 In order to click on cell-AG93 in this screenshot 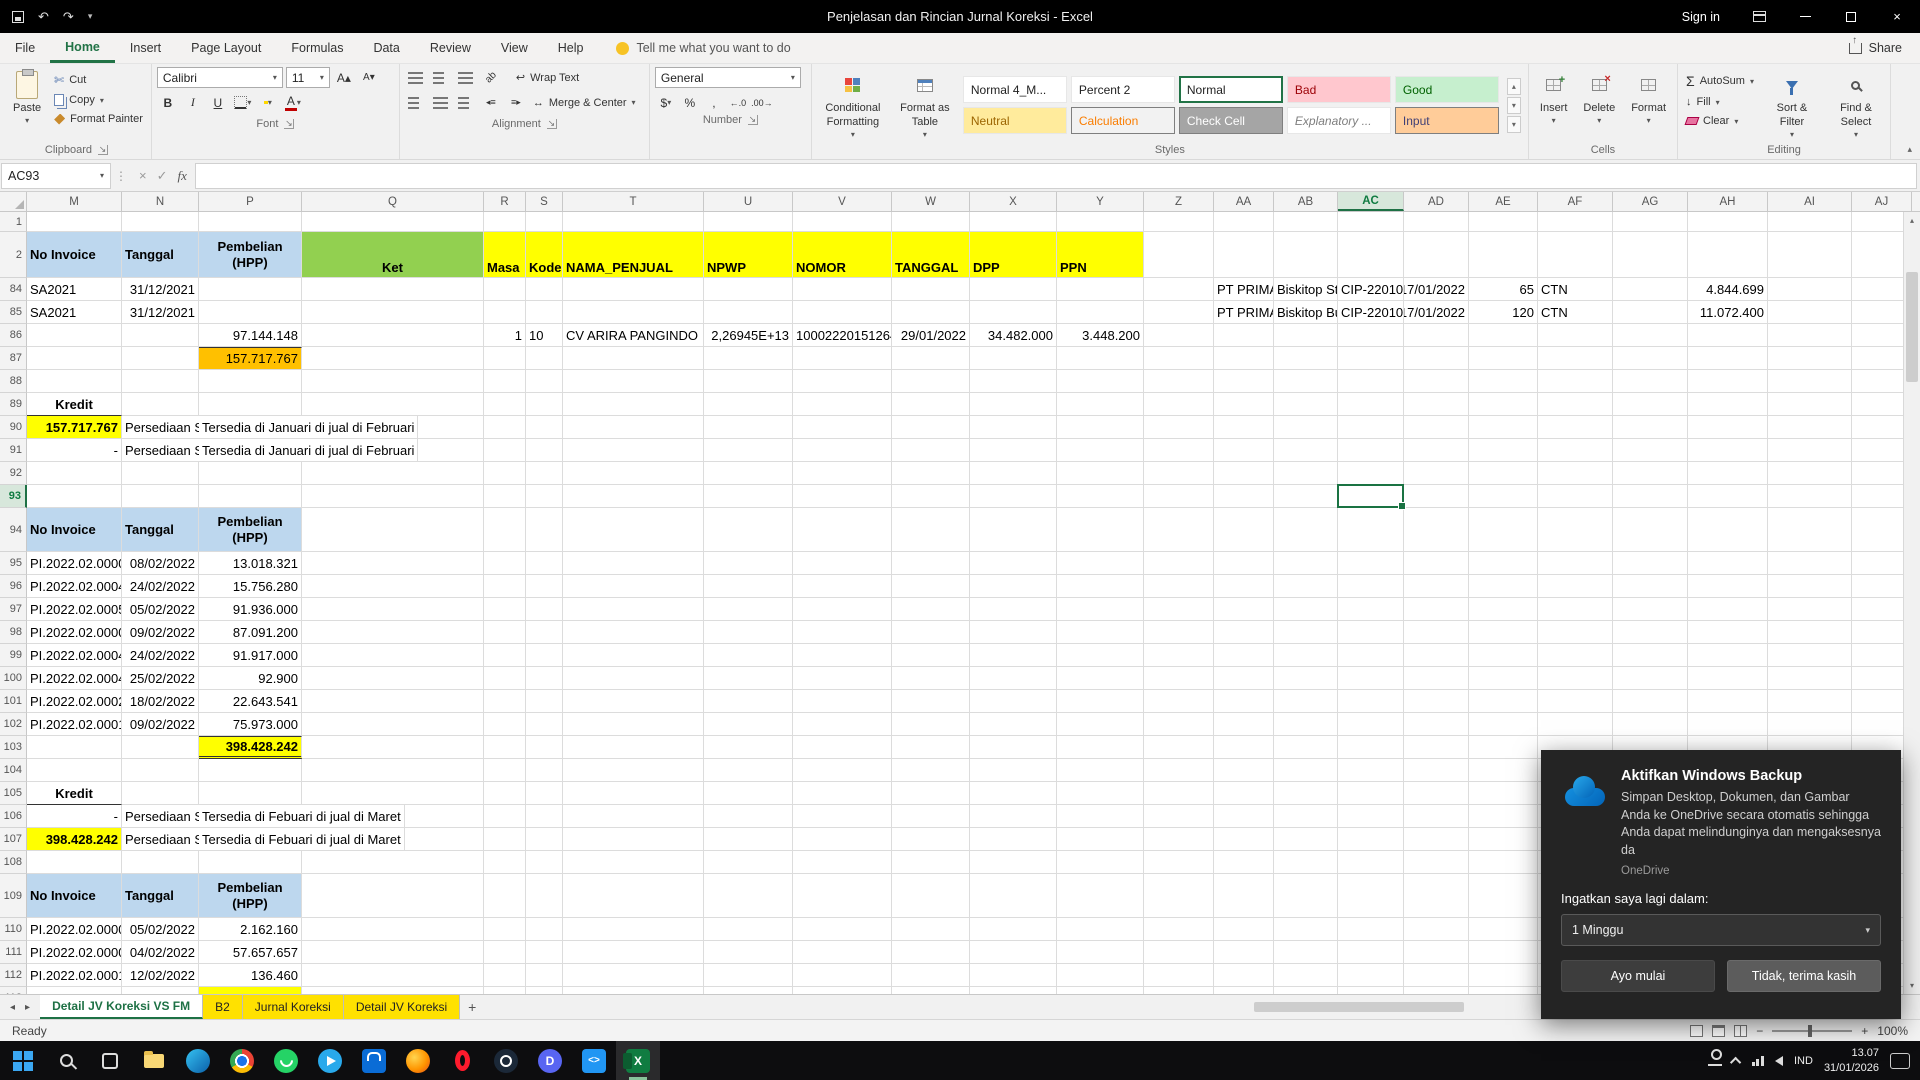, I will do `click(1650, 496)`.